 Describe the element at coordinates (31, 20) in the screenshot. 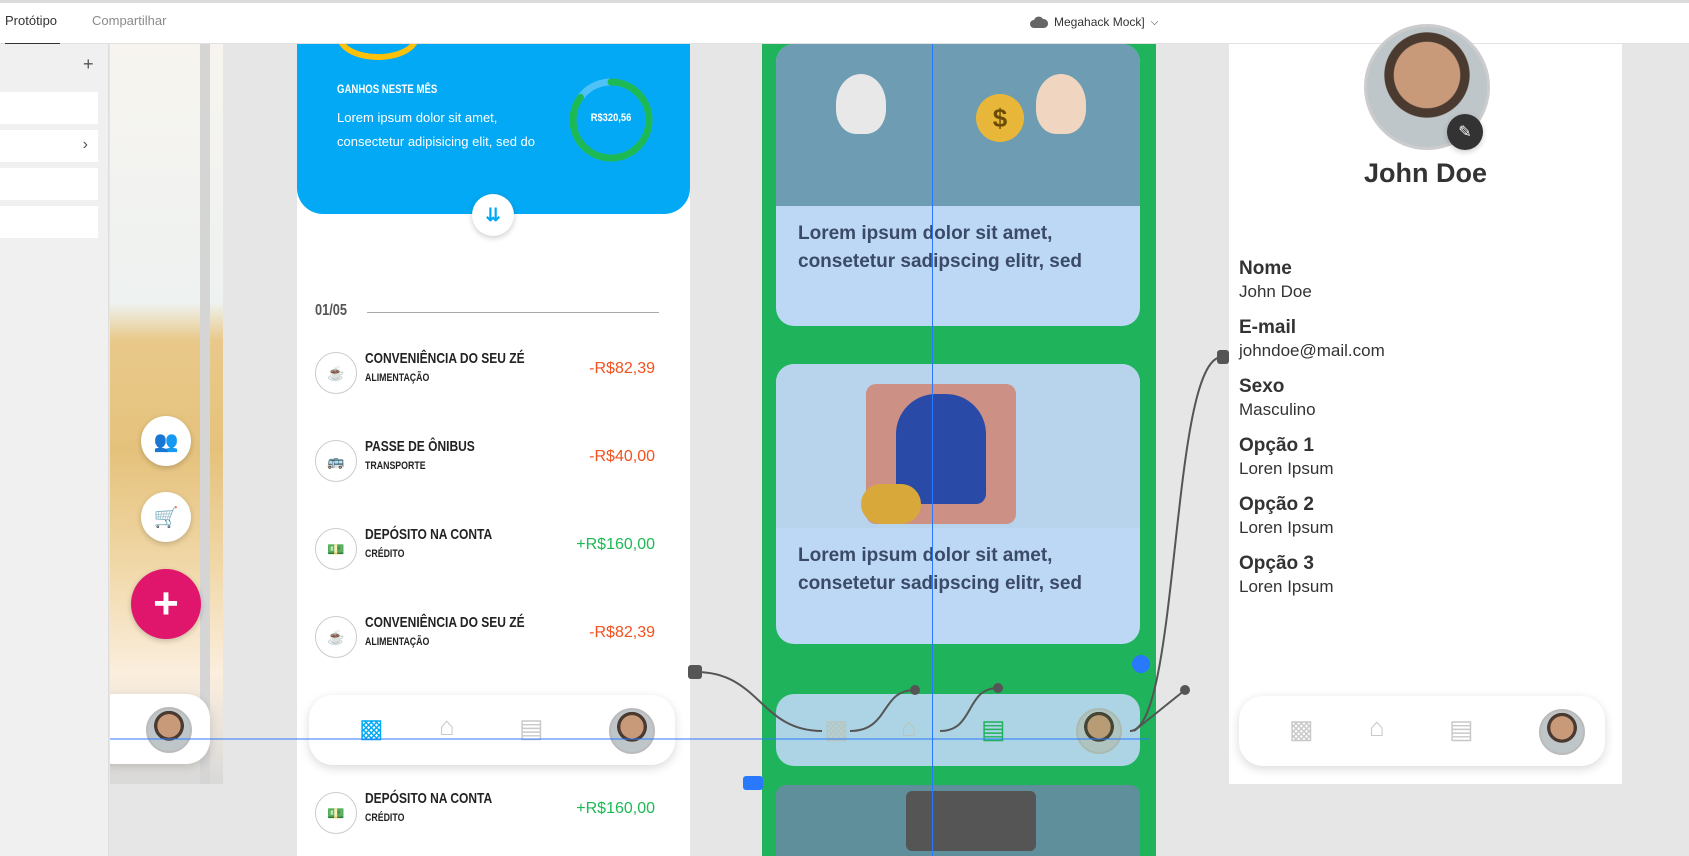

I see `tab-prototype: Protótipo` at that location.